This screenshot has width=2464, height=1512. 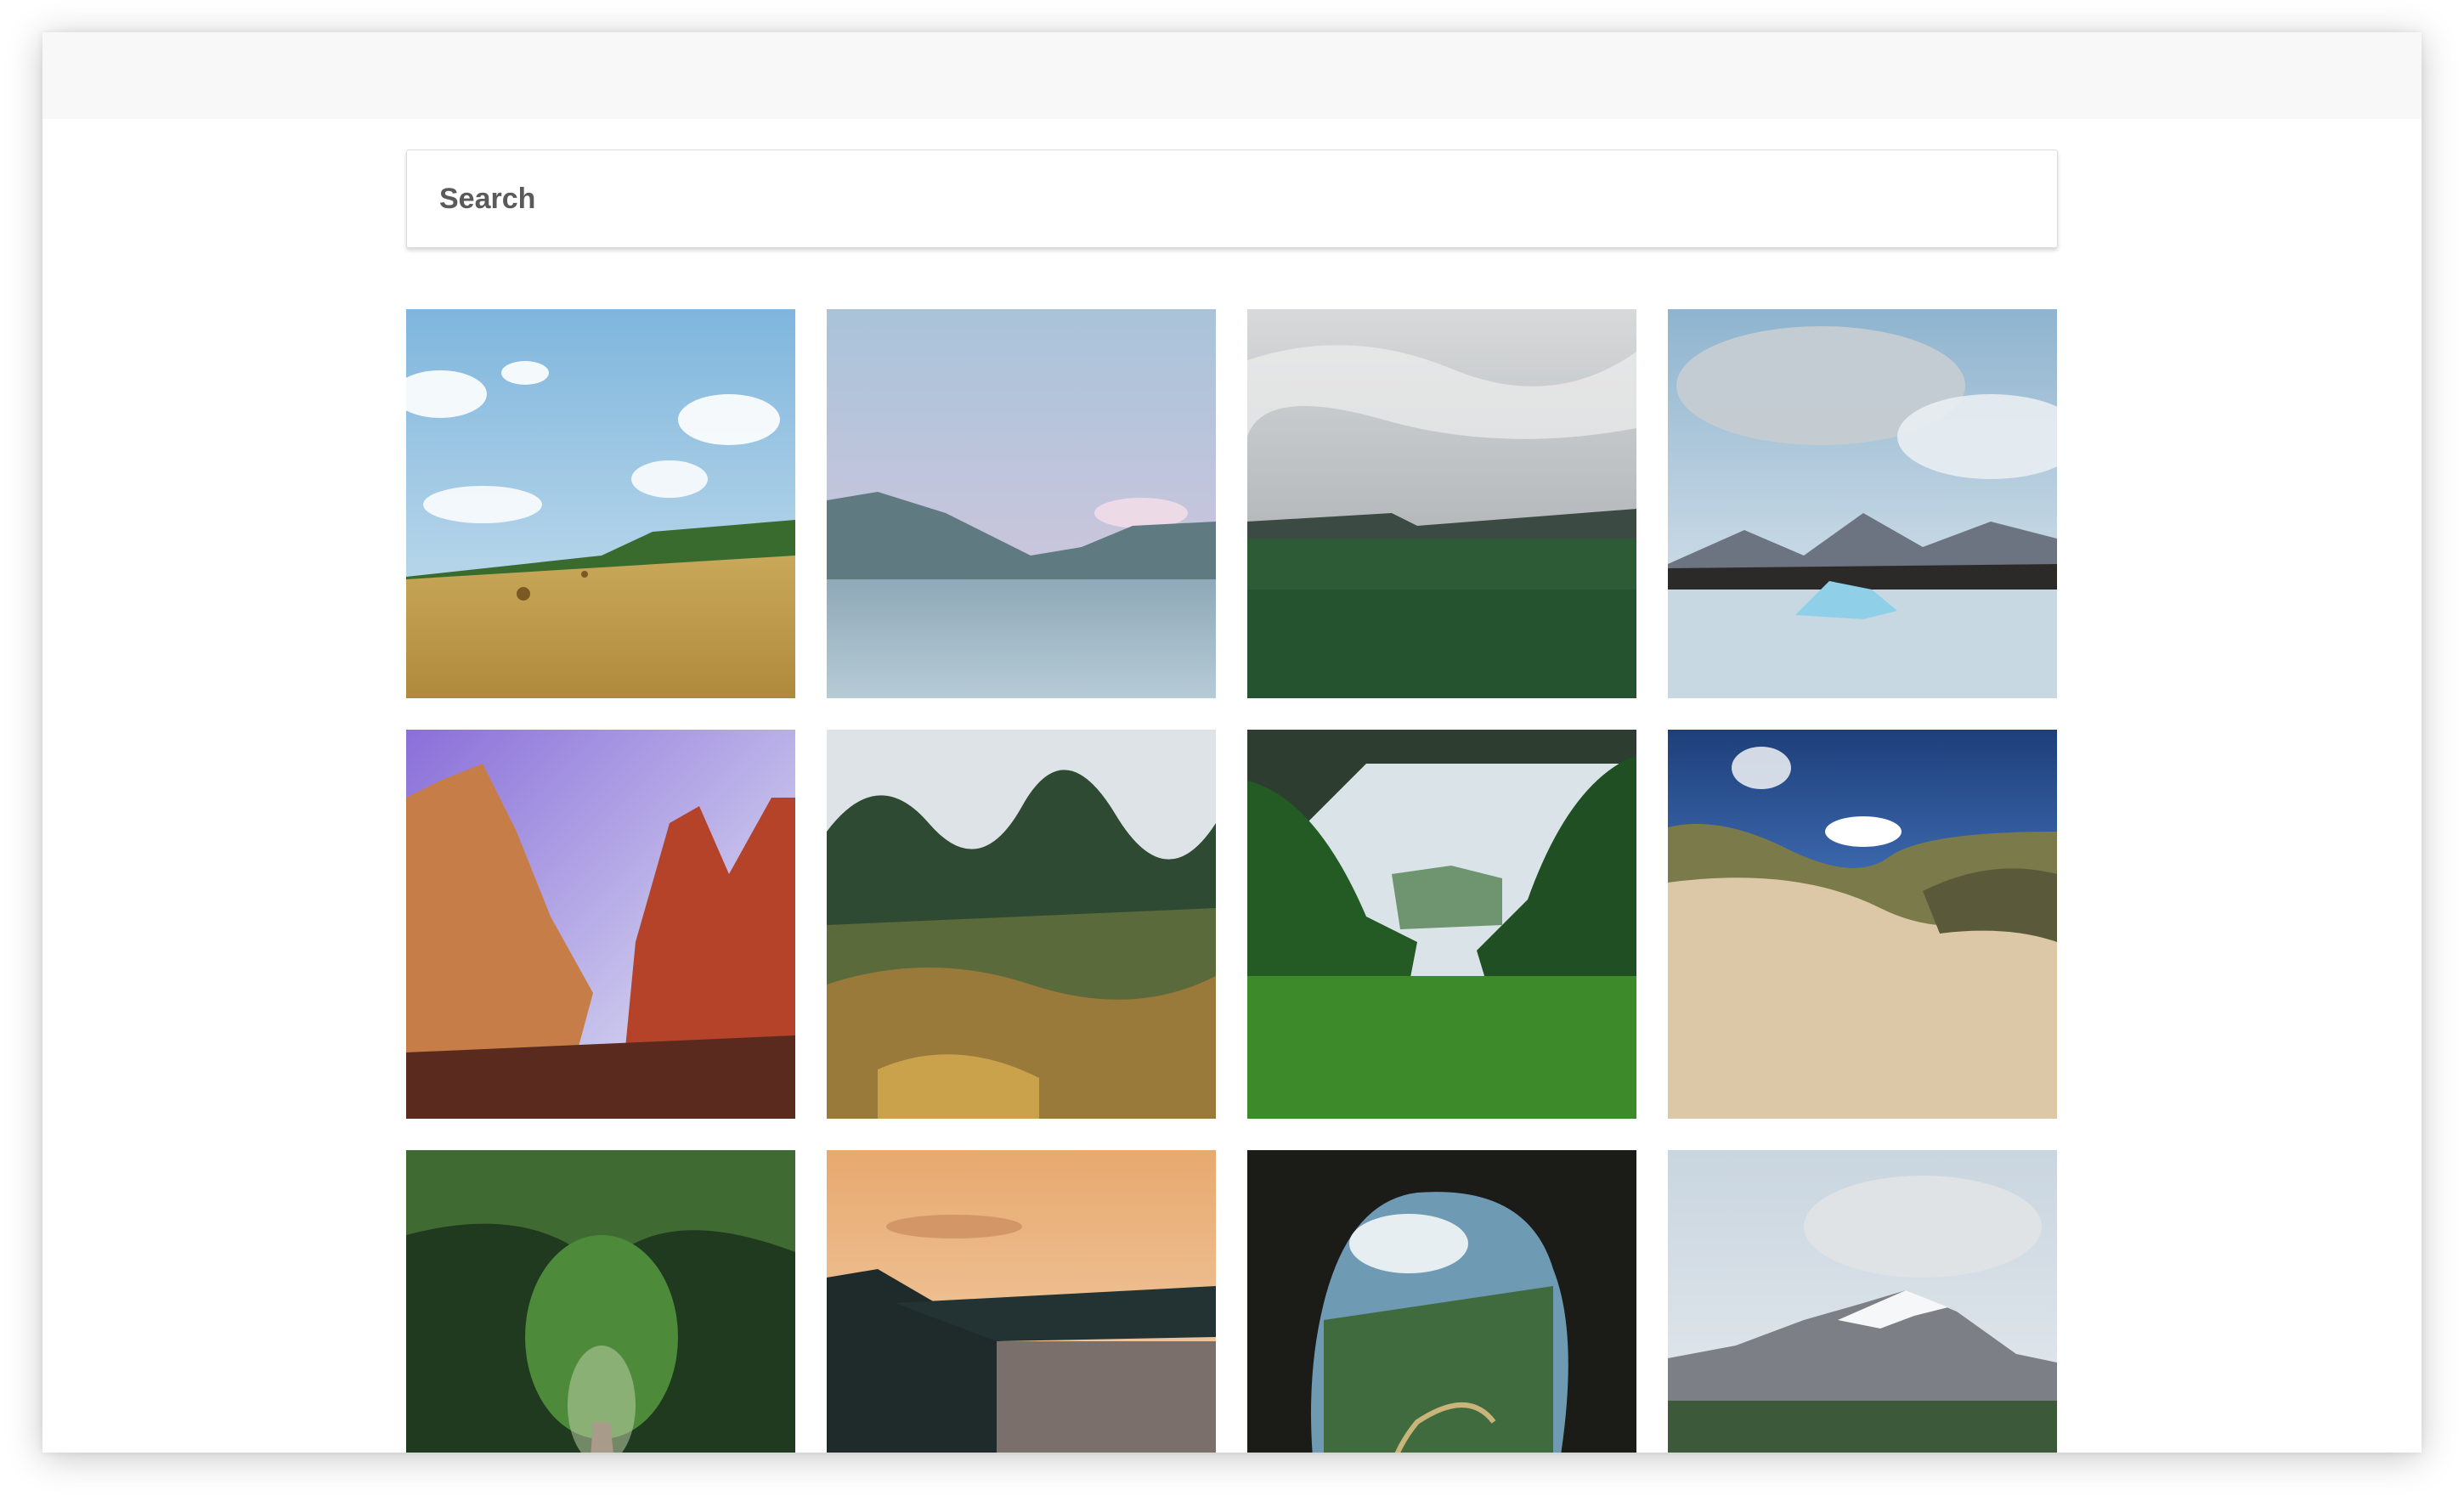 I want to click on photo-tile-snowy-peak, so click(x=1862, y=1301).